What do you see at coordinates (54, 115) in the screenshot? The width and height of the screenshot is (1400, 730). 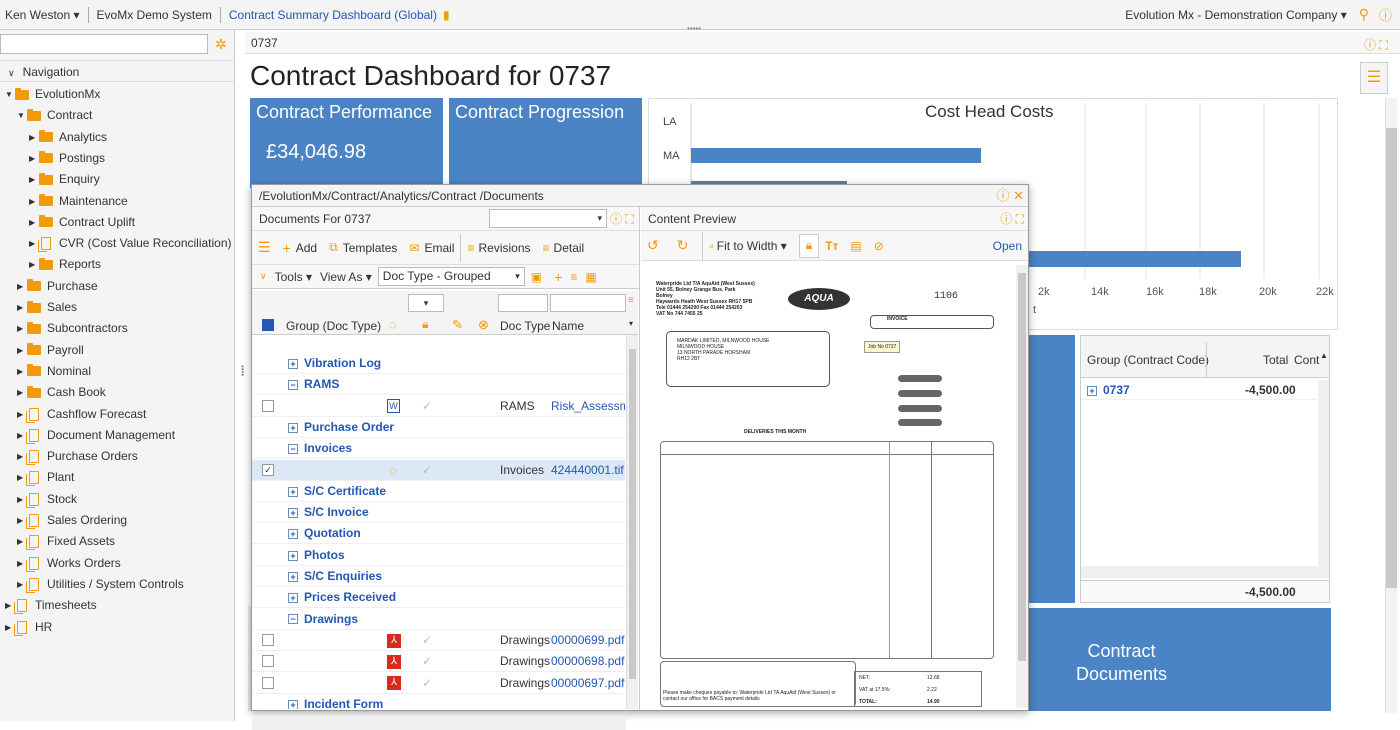 I see `sidebar-item: ▼ Contract` at bounding box center [54, 115].